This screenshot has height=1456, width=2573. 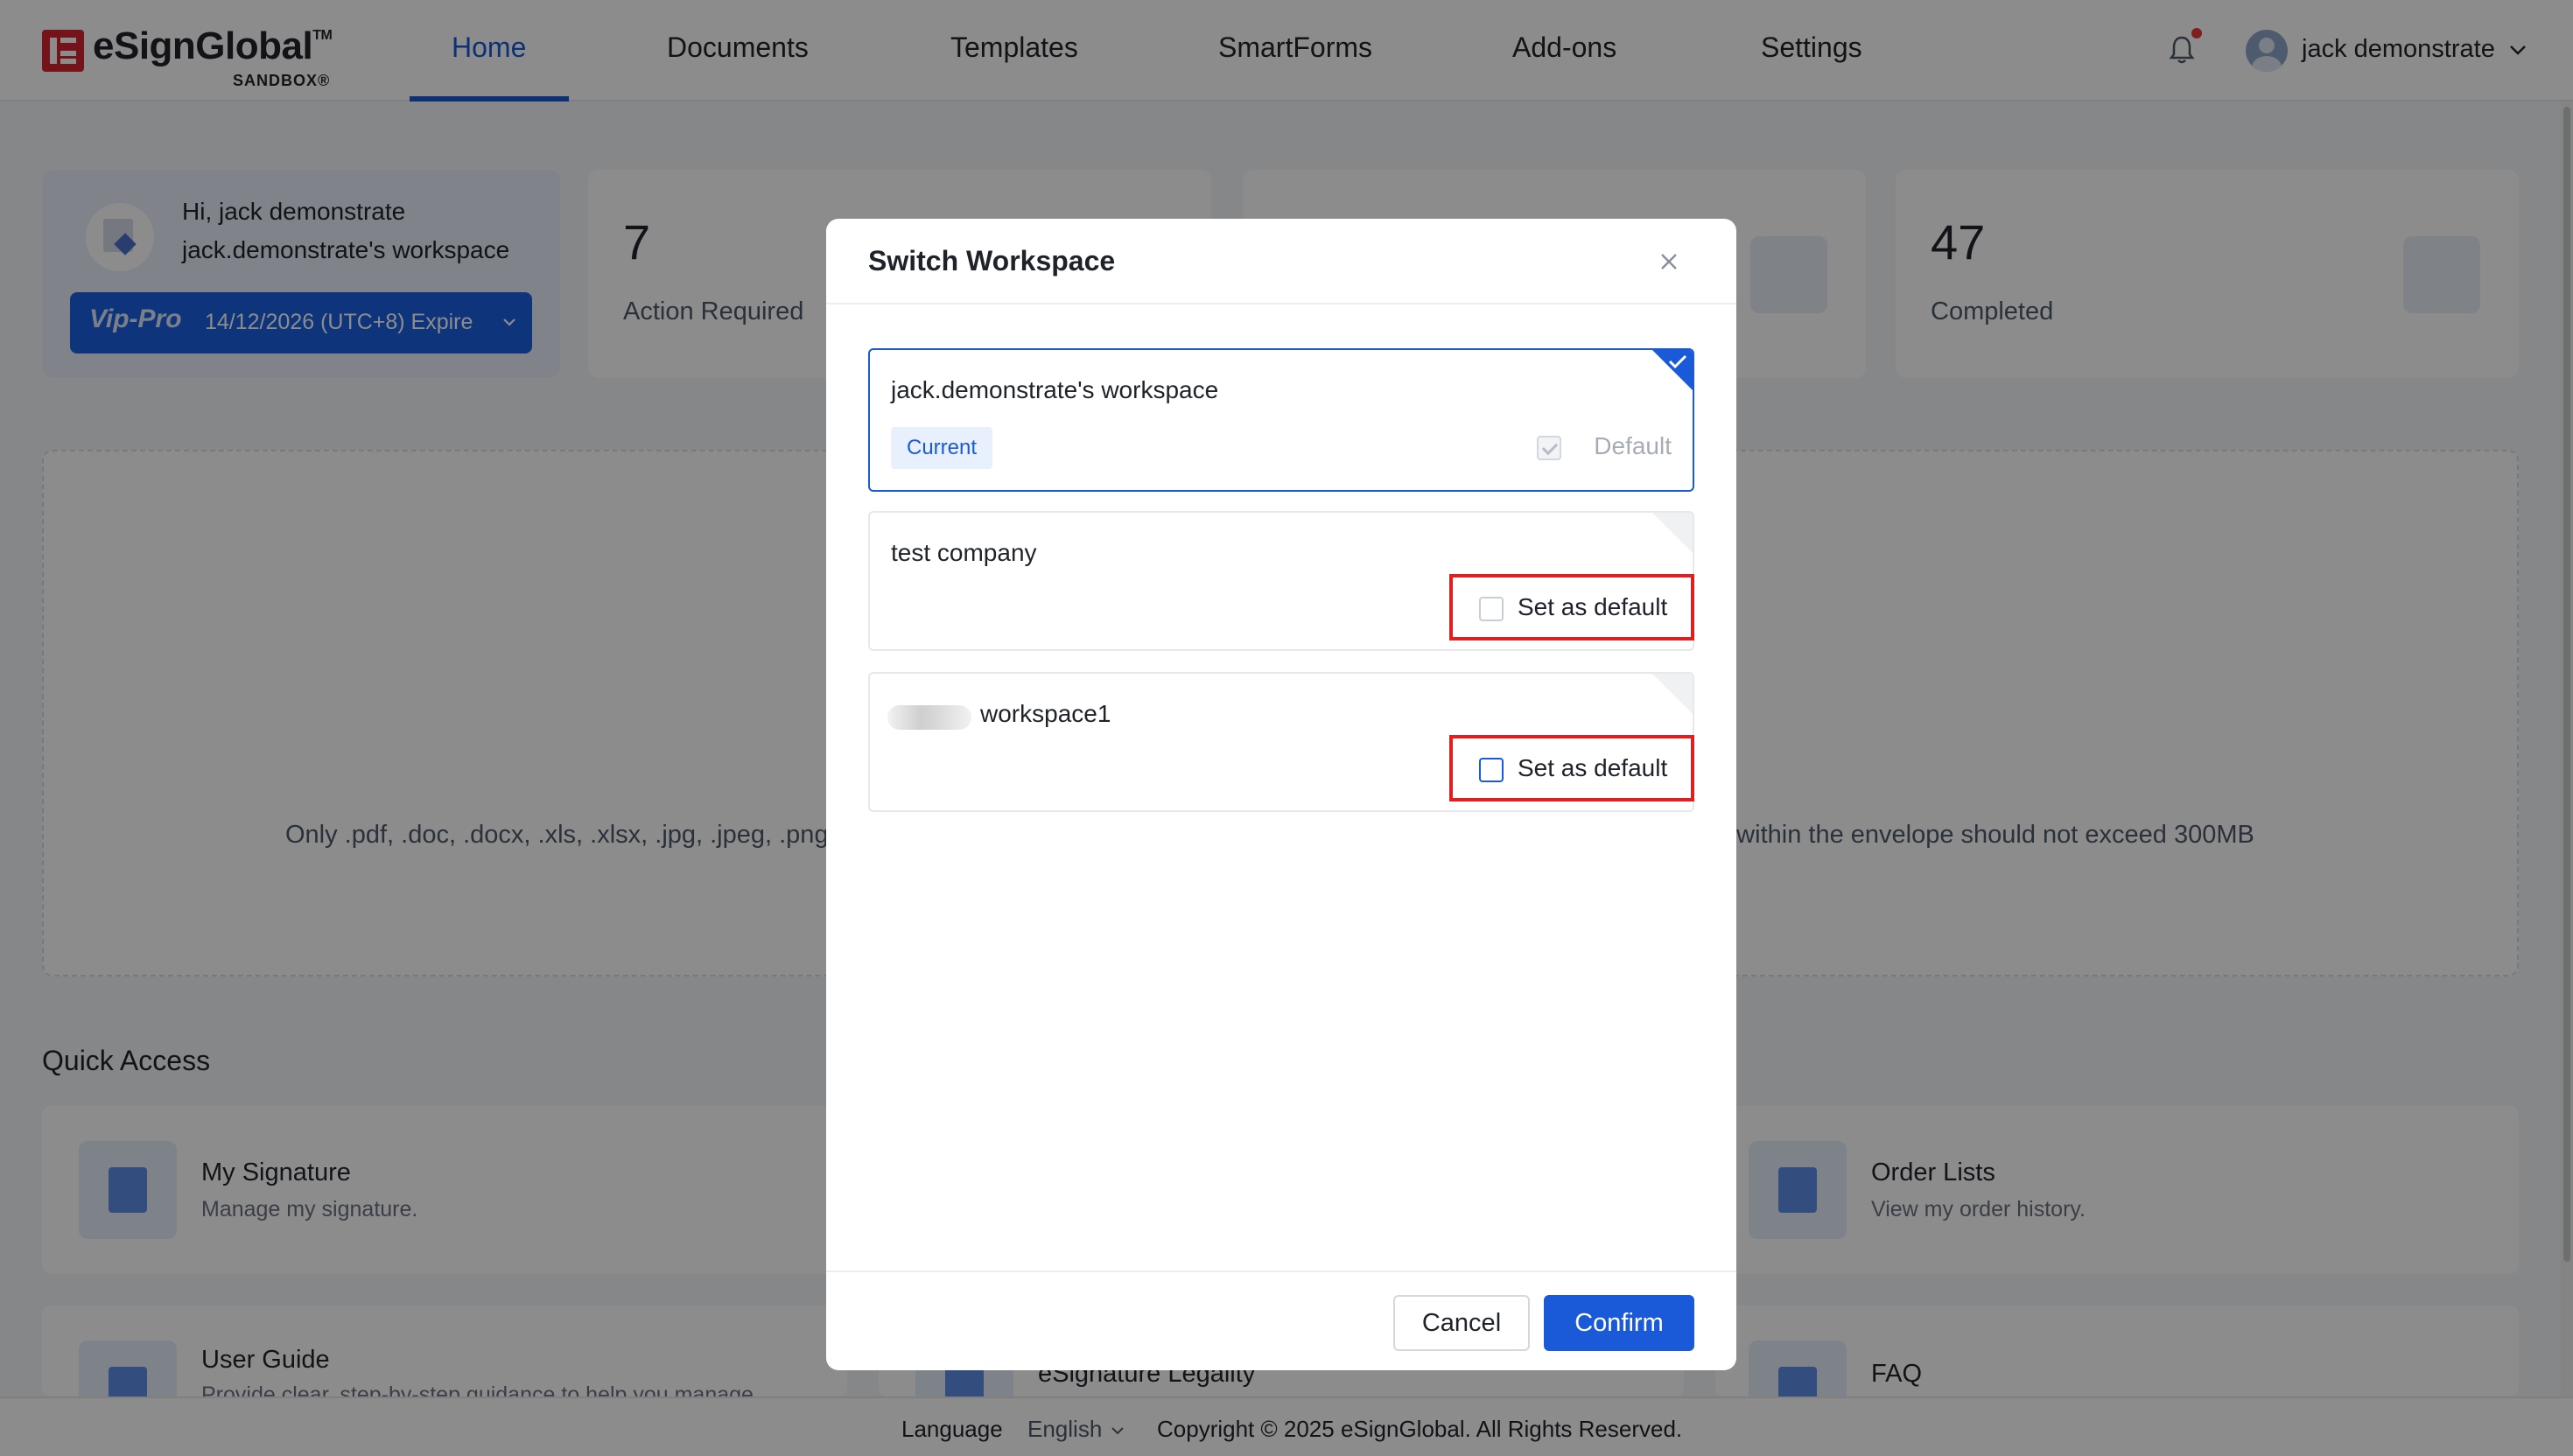 What do you see at coordinates (1281, 261) in the screenshot?
I see `dialog-header: Switch Workspace` at bounding box center [1281, 261].